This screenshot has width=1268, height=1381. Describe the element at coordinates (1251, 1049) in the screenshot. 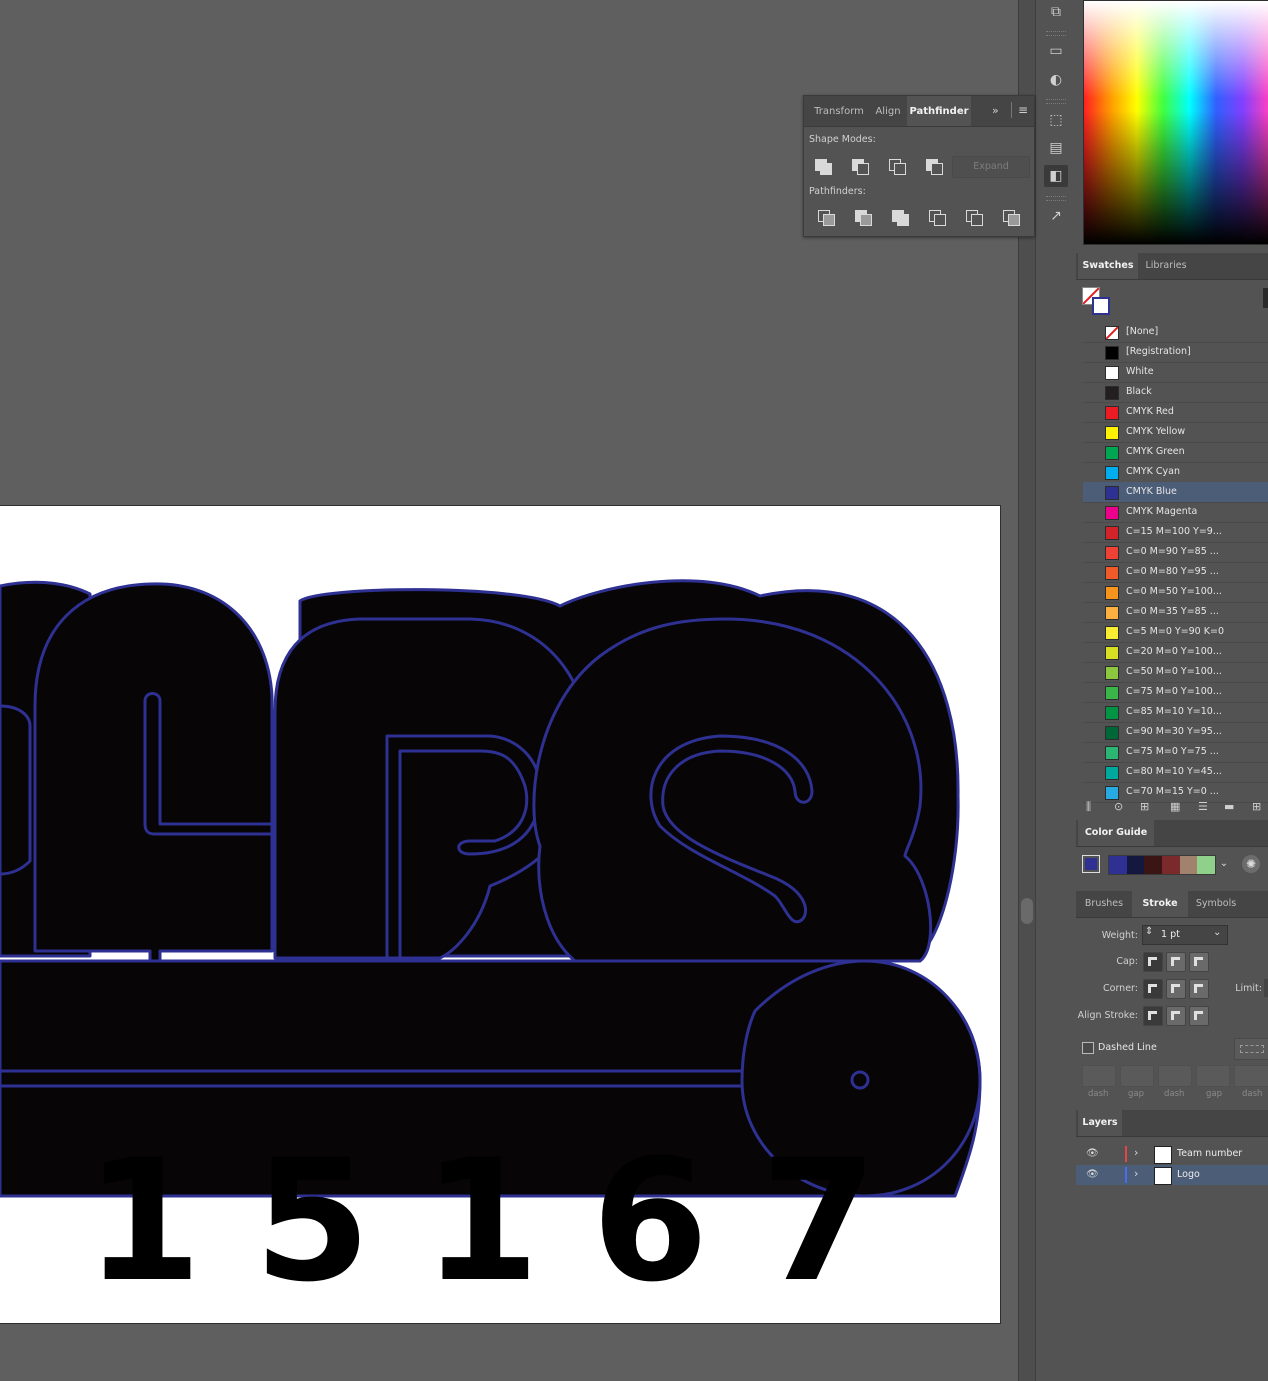

I see `dash-preset-button` at that location.